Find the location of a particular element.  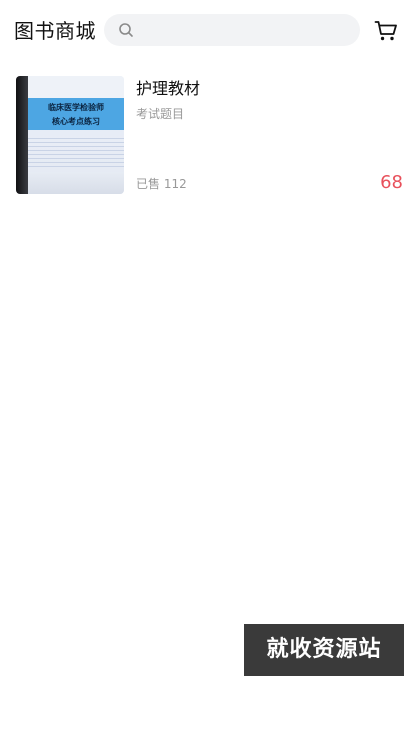

cart-icon is located at coordinates (386, 31).